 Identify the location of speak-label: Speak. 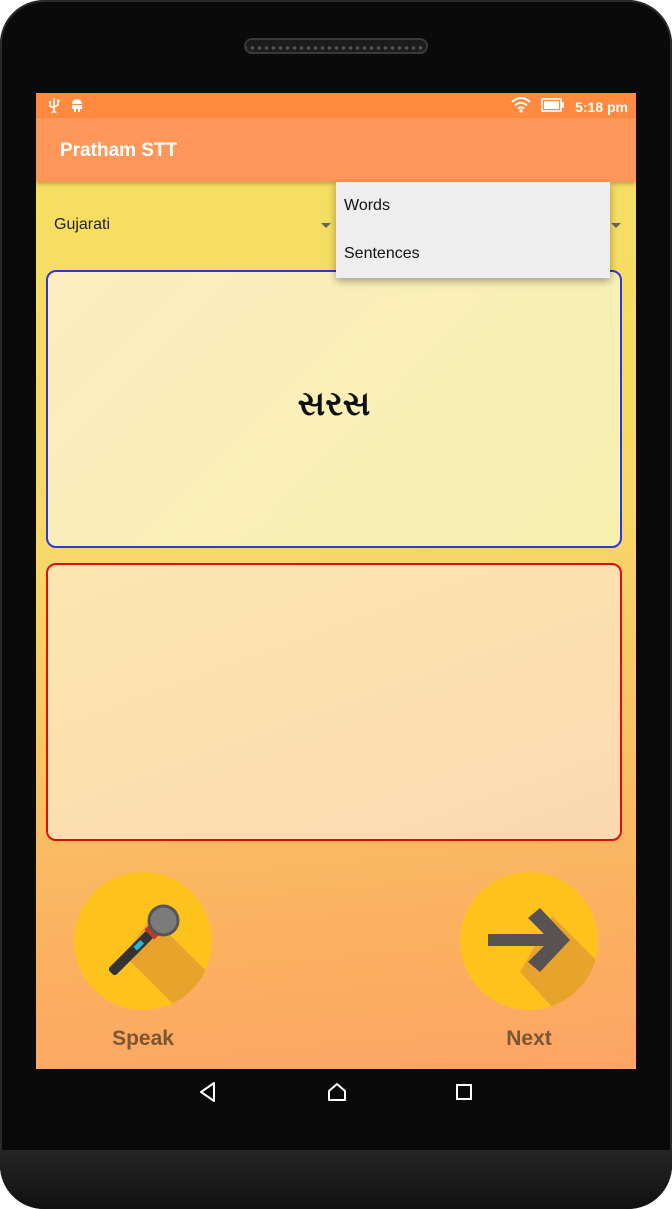
(143, 1038).